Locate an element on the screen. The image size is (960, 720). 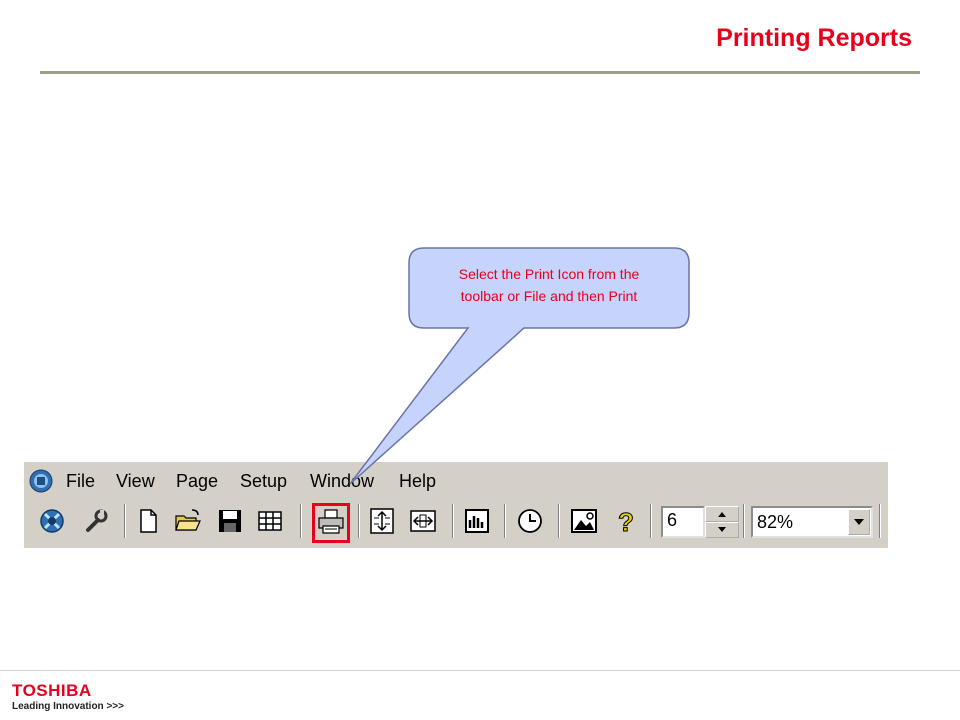
callout-line-1: Select the Print Icon from the is located at coordinates (549, 274).